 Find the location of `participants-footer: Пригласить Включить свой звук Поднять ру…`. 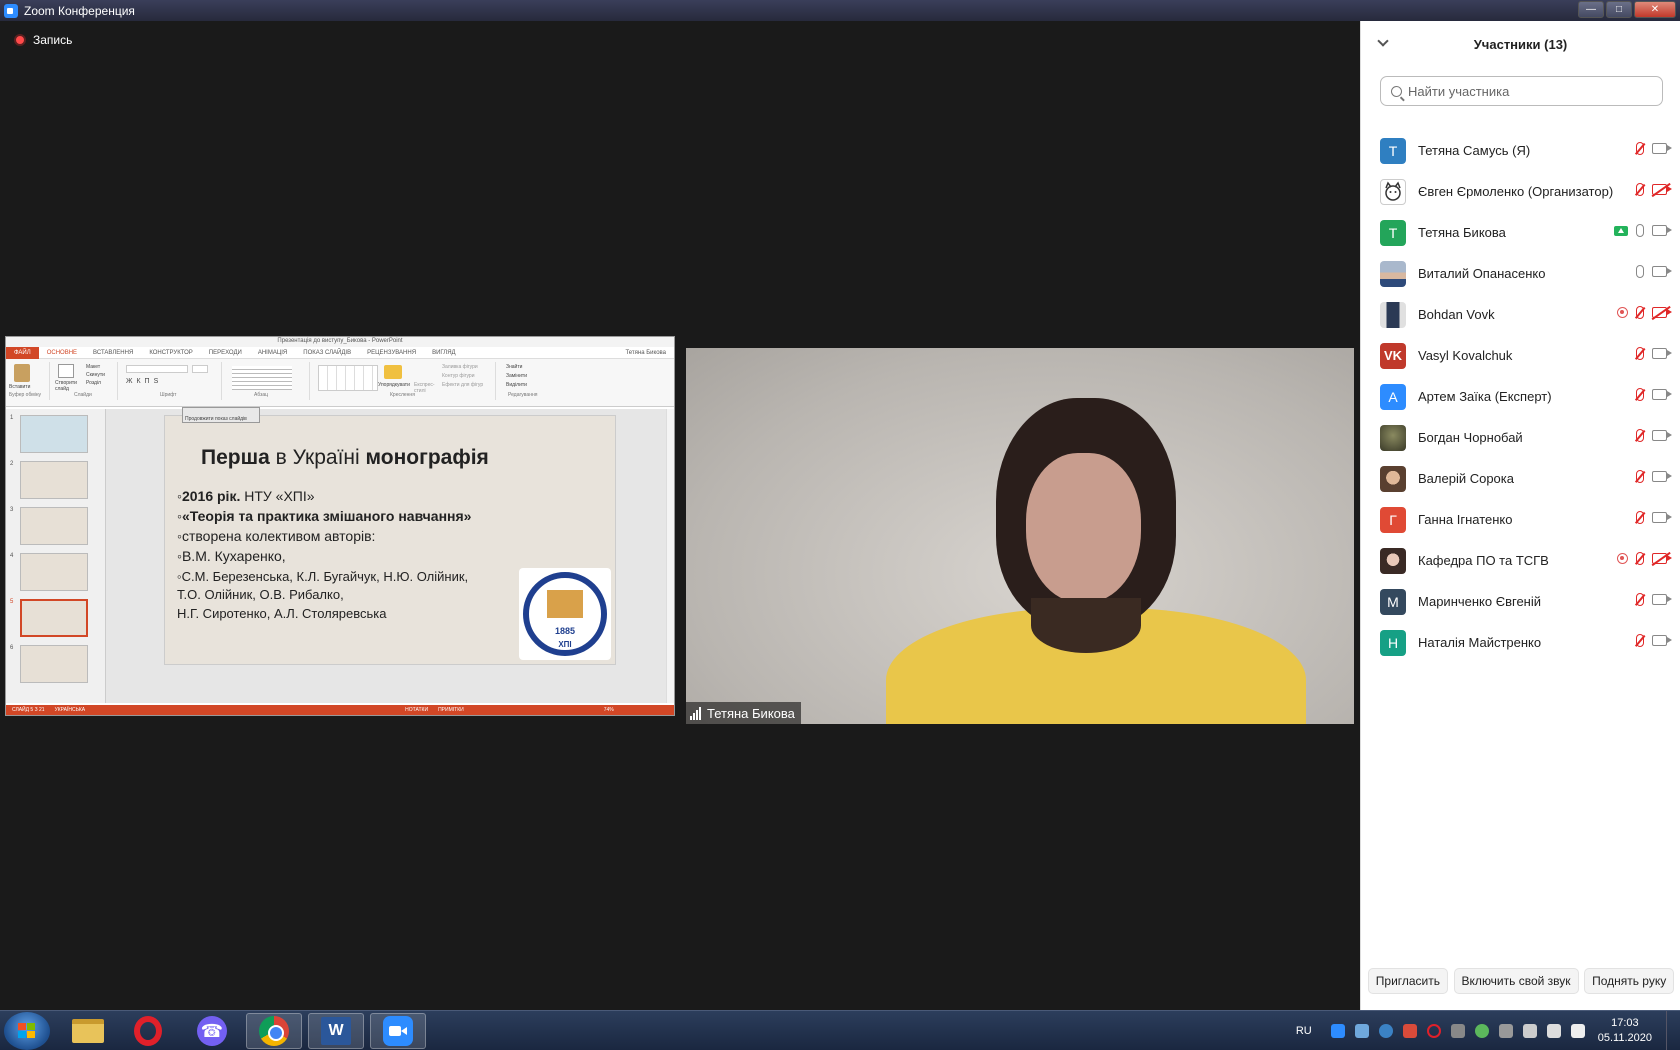

participants-footer: Пригласить Включить свой звук Поднять ру… is located at coordinates (1520, 981).